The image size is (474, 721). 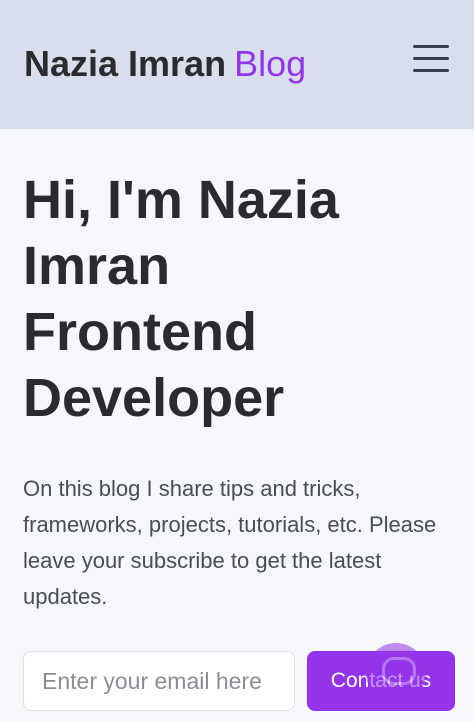 I want to click on brand-name: Nazia Imran, so click(x=125, y=63).